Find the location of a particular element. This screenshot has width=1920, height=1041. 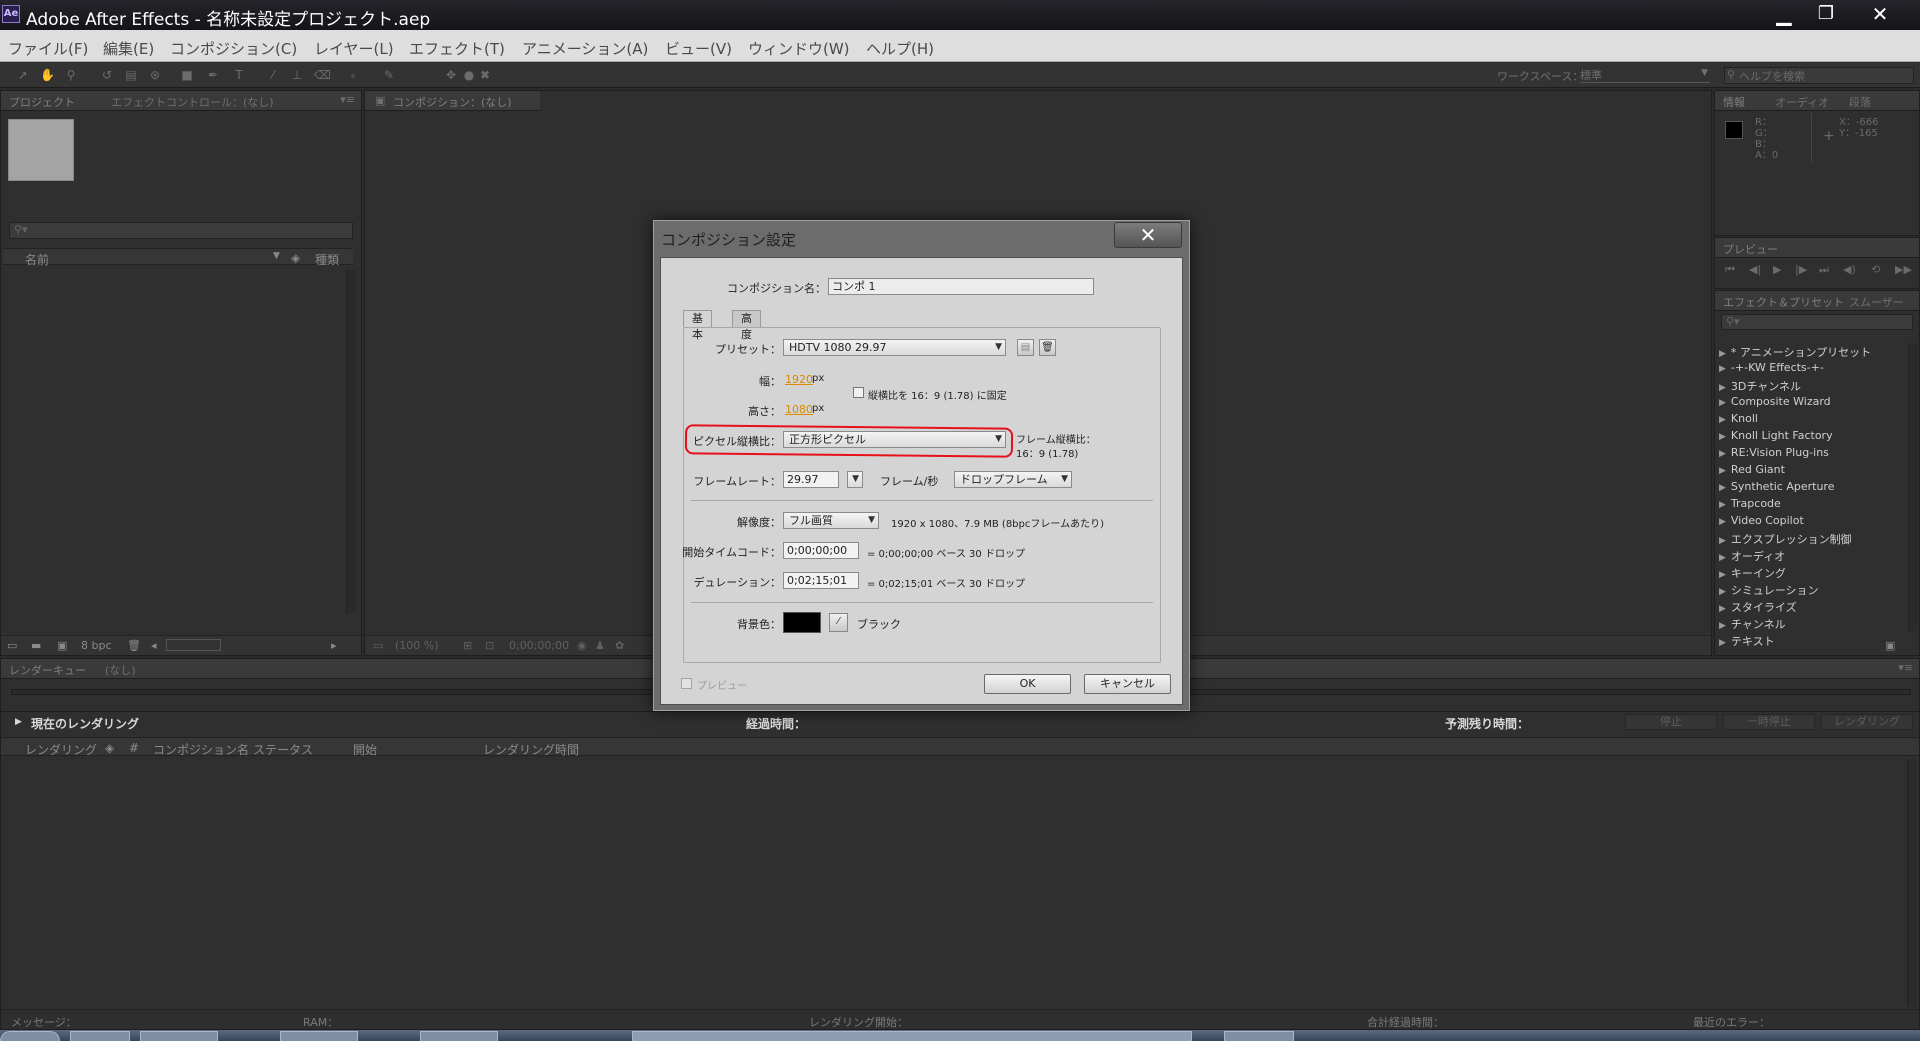

effects-list-item: ▶ Video Copilot is located at coordinates (1761, 520).